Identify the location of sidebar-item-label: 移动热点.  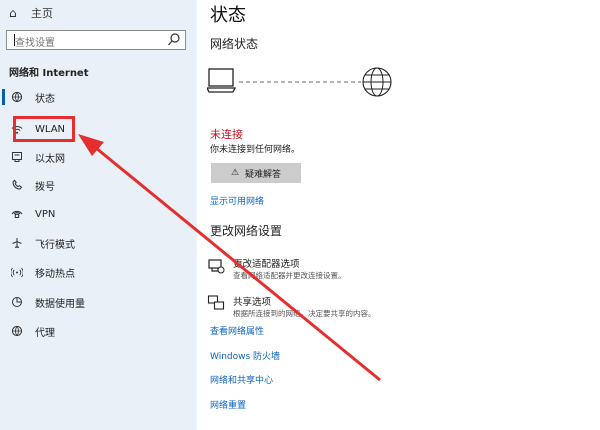
(55, 274).